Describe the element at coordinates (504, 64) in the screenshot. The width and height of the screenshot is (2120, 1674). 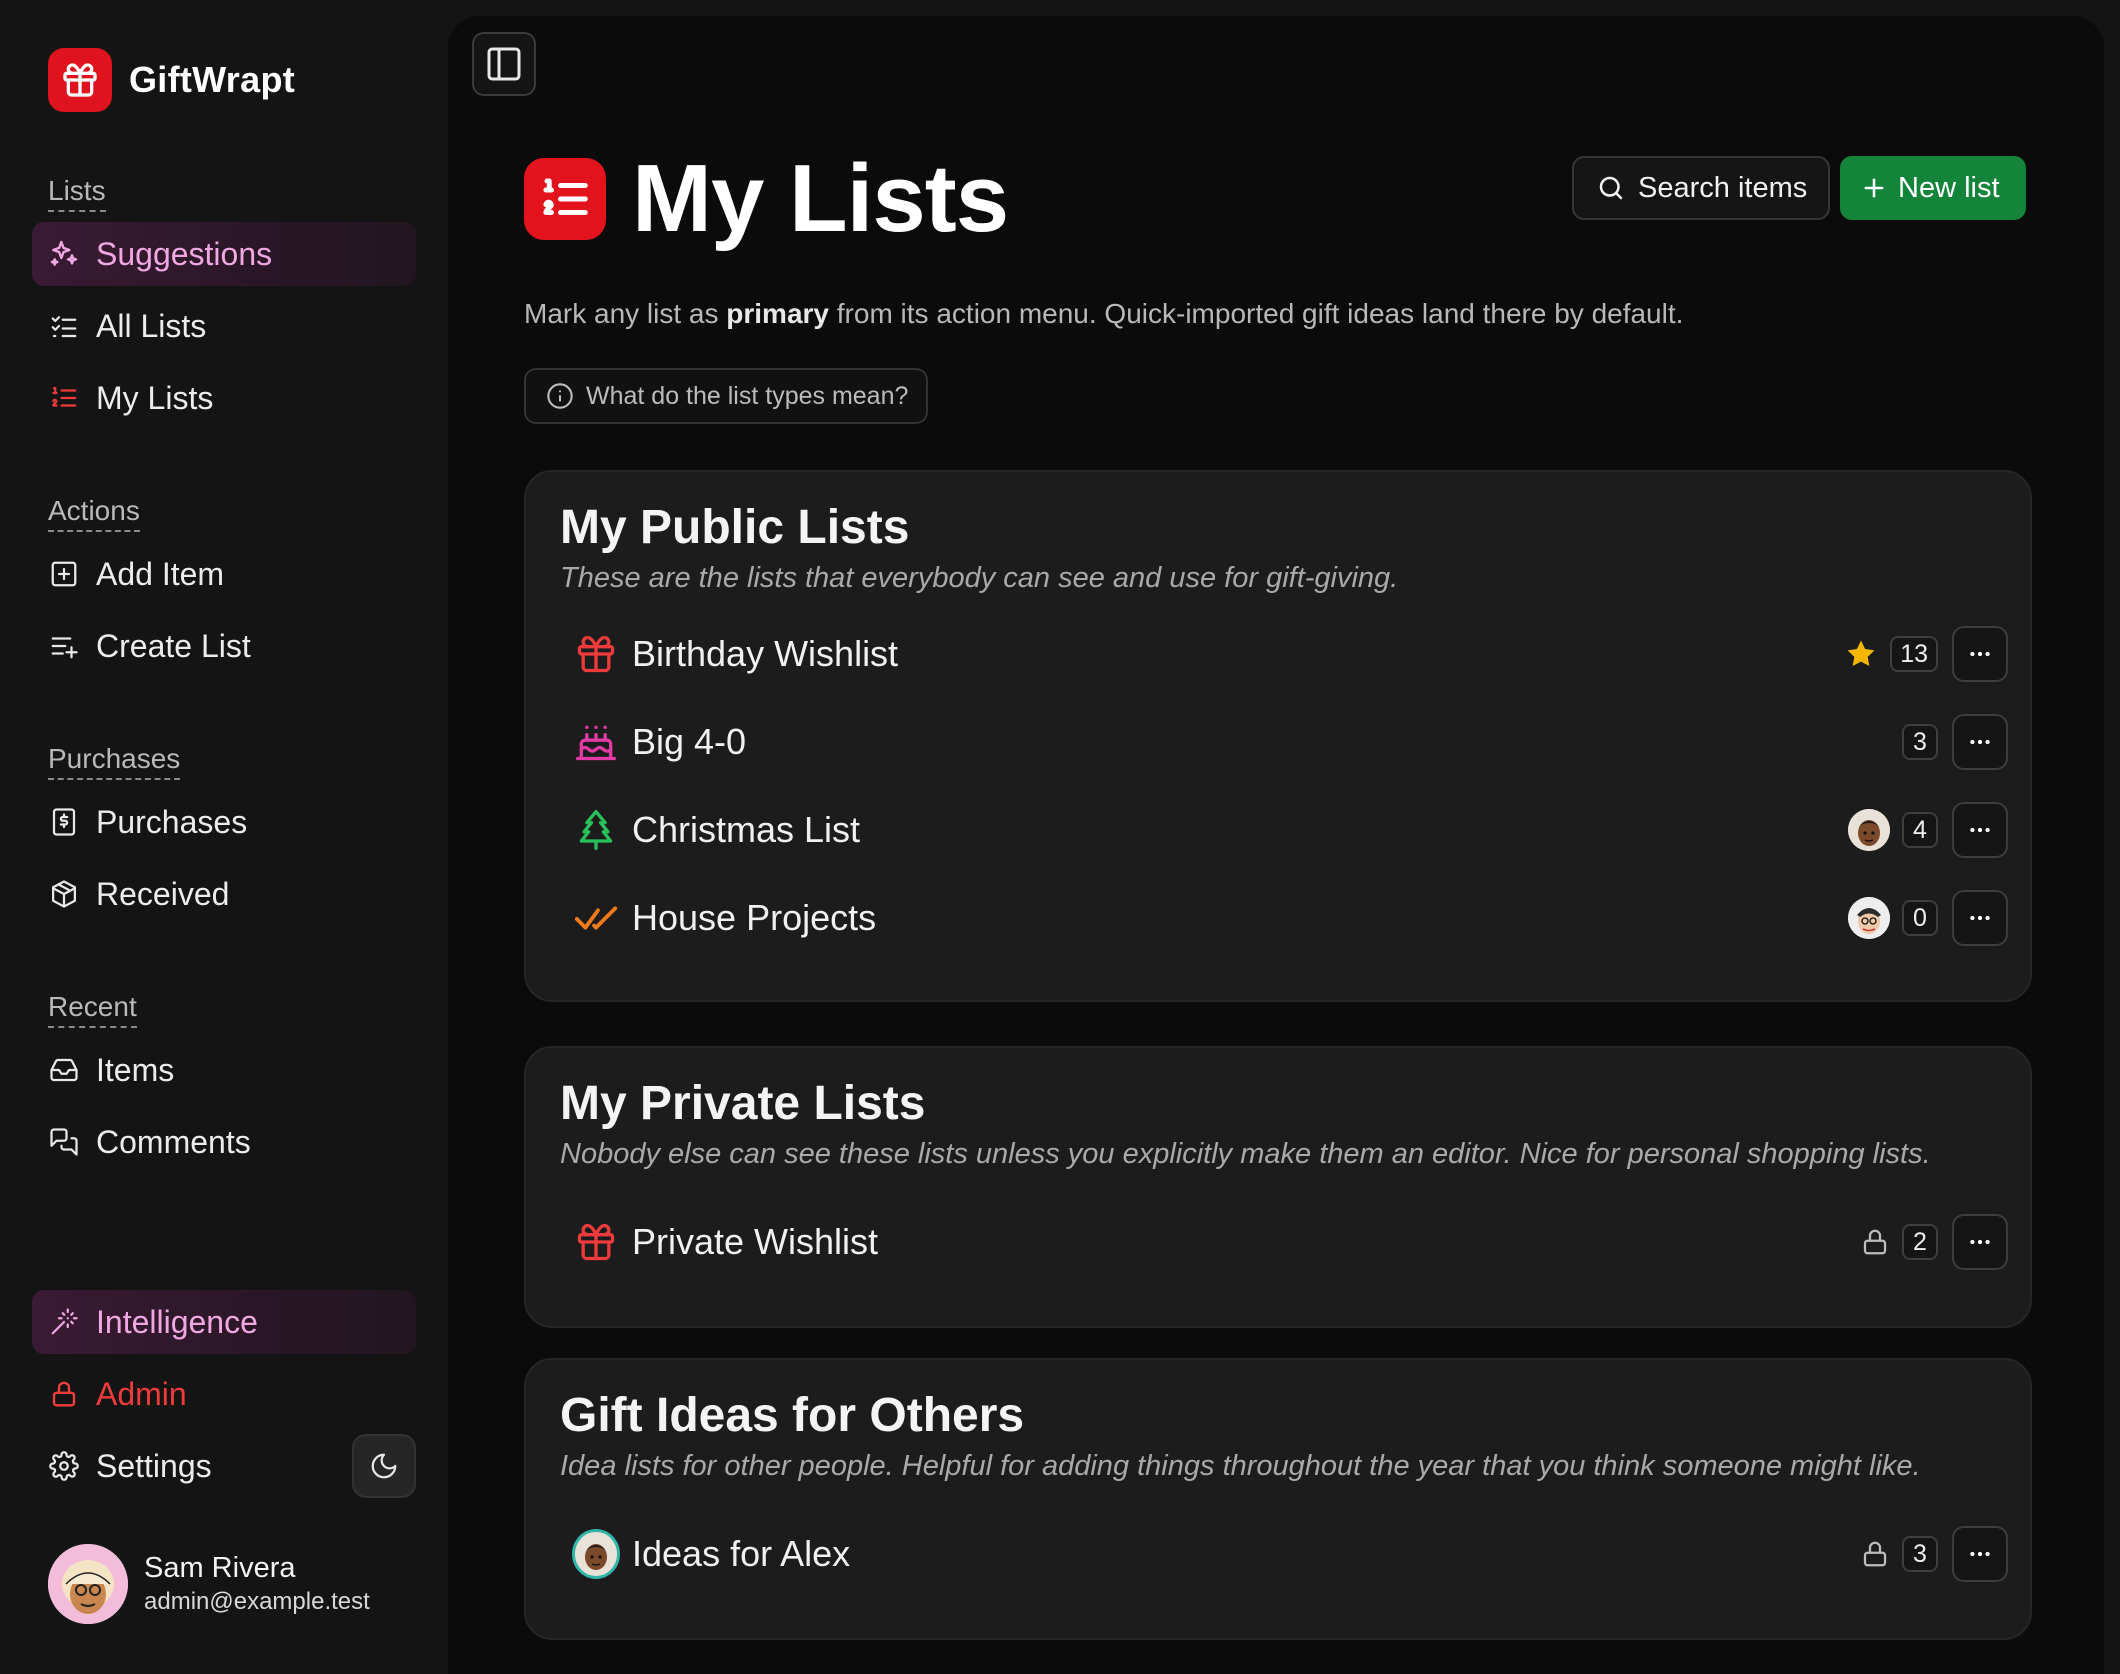
I see `sidebar-toggle-button` at that location.